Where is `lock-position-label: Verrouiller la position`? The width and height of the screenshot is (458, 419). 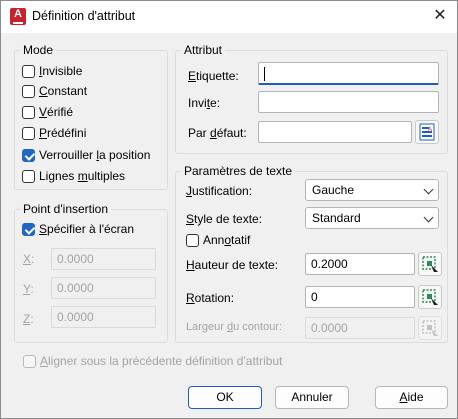
lock-position-label: Verrouiller la position is located at coordinates (95, 155).